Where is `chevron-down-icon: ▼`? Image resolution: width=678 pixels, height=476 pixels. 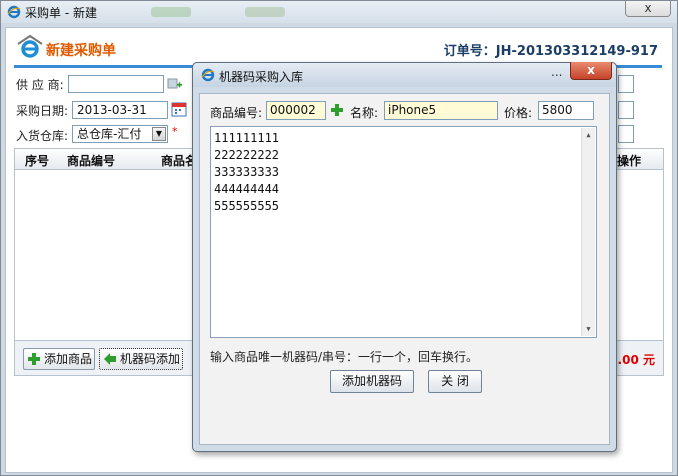 chevron-down-icon: ▼ is located at coordinates (159, 134).